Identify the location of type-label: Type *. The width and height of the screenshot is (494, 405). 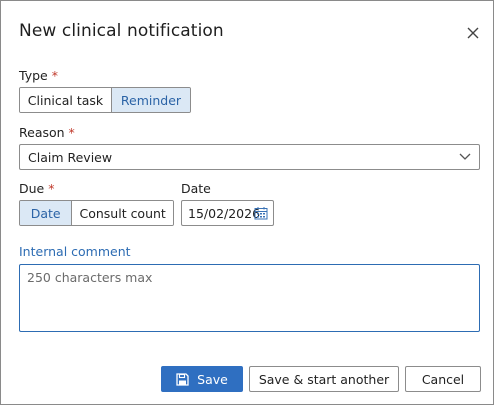
(38, 75).